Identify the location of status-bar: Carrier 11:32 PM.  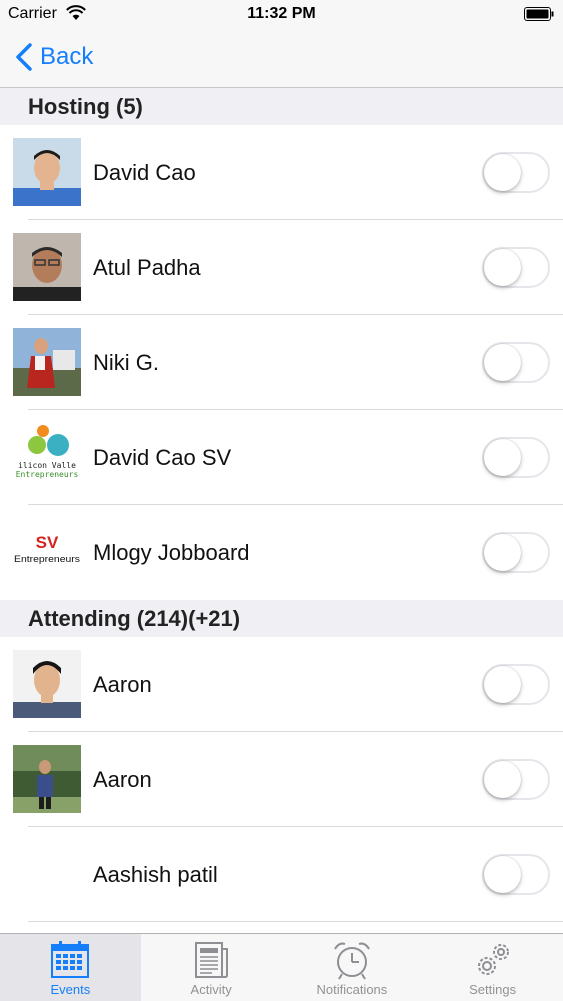
(281, 15).